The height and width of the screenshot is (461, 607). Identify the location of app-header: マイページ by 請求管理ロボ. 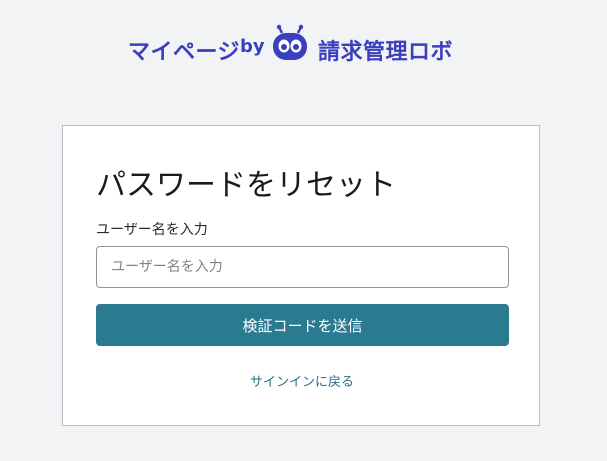
(303, 48).